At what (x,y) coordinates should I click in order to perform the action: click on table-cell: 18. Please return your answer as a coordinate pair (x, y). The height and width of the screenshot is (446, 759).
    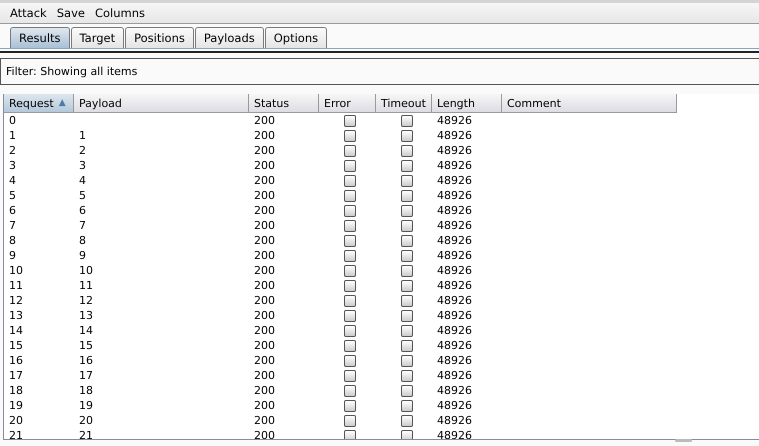
    Looking at the image, I should click on (86, 390).